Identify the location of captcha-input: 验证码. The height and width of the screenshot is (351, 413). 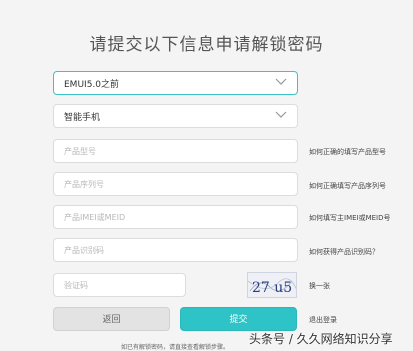
(119, 285).